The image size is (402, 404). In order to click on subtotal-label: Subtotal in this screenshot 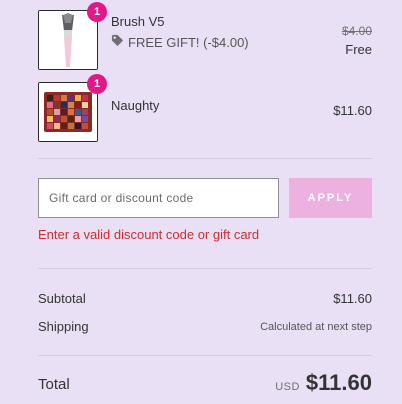, I will do `click(62, 298)`.